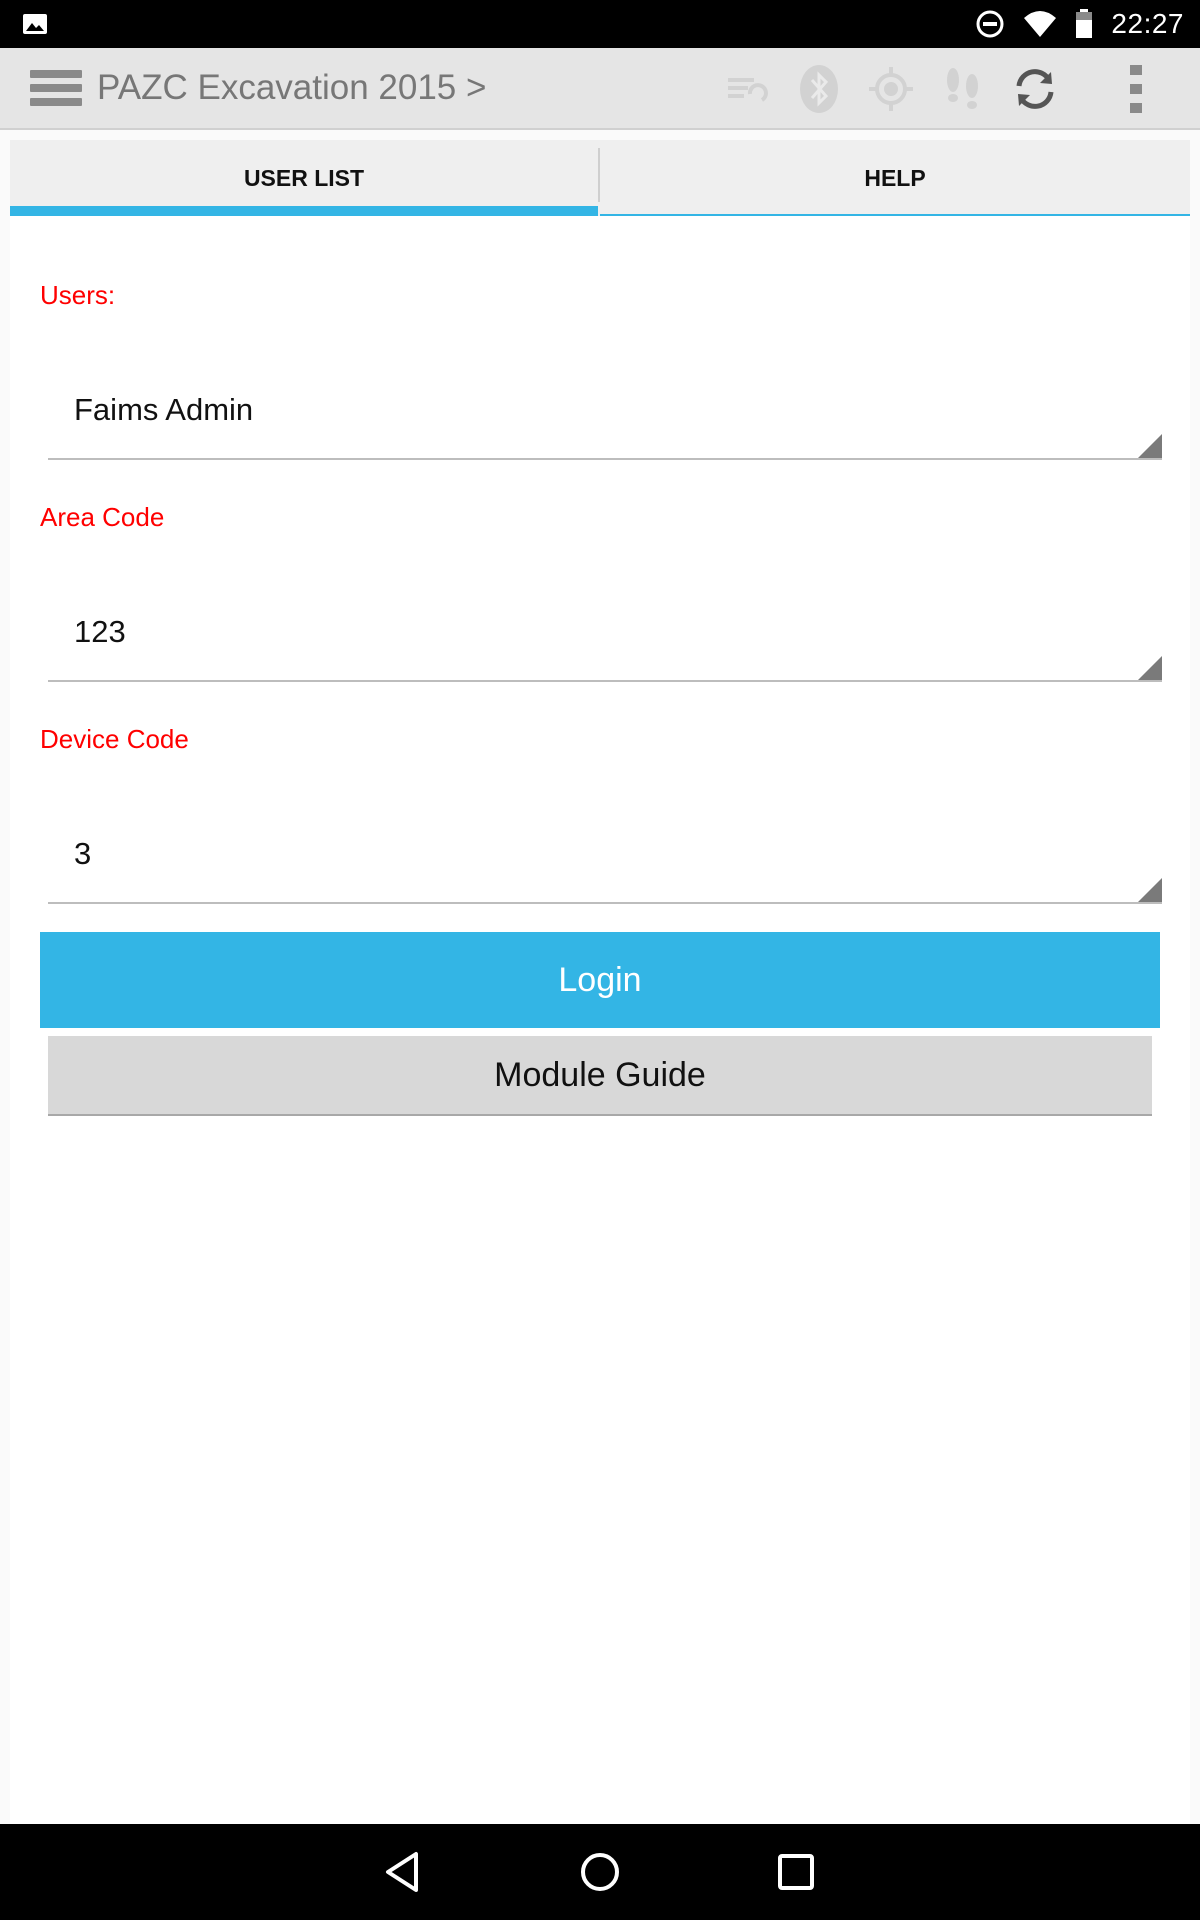  Describe the element at coordinates (304, 178) in the screenshot. I see `tab-user-list: USER LIST` at that location.